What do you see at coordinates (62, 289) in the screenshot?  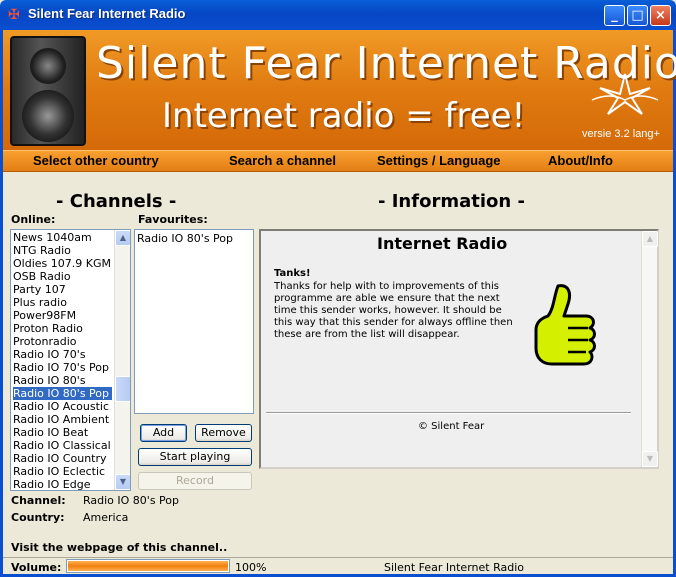 I see `list-item: Party 107` at bounding box center [62, 289].